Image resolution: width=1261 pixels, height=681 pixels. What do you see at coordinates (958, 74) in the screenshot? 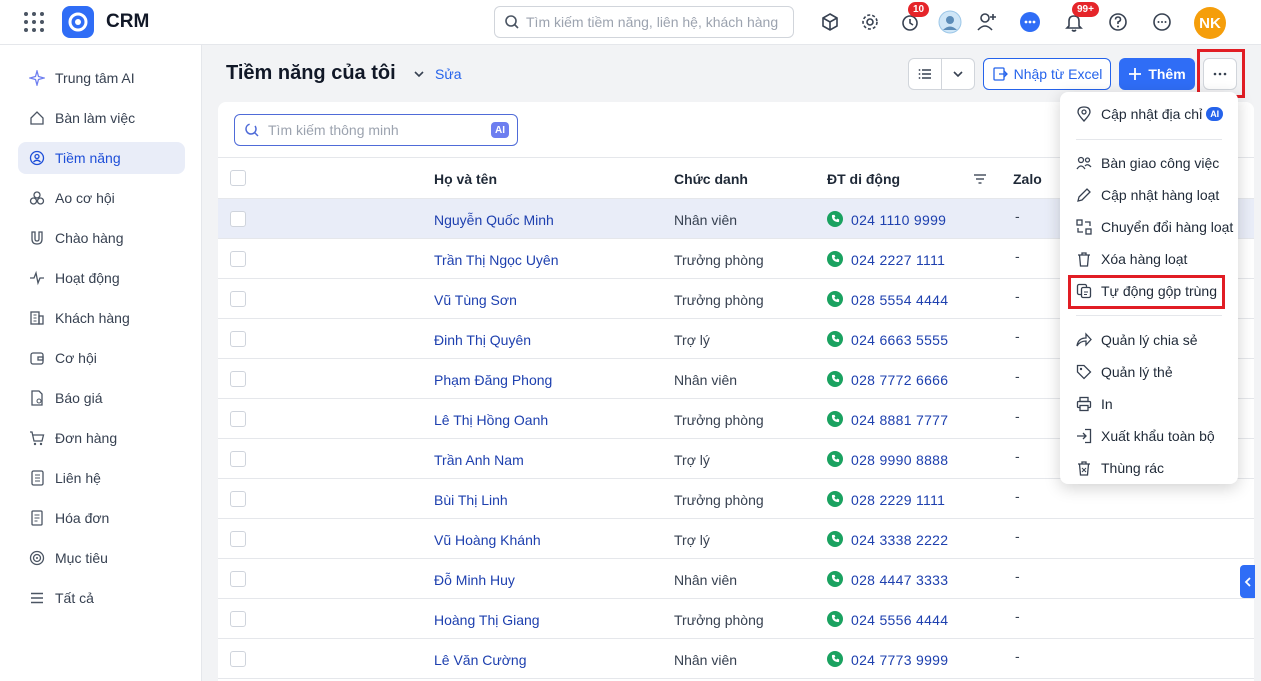
I see `view-dropdown-button` at bounding box center [958, 74].